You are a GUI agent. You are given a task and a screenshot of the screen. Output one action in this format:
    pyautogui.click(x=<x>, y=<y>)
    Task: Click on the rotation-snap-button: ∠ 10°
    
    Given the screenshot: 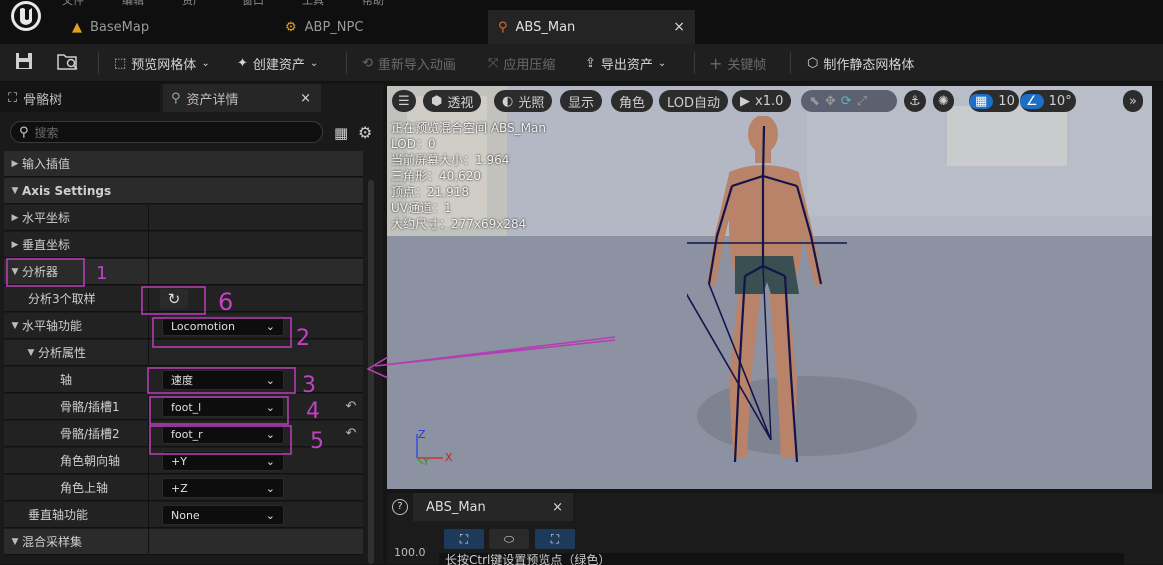 What is the action you would take?
    pyautogui.click(x=1048, y=101)
    